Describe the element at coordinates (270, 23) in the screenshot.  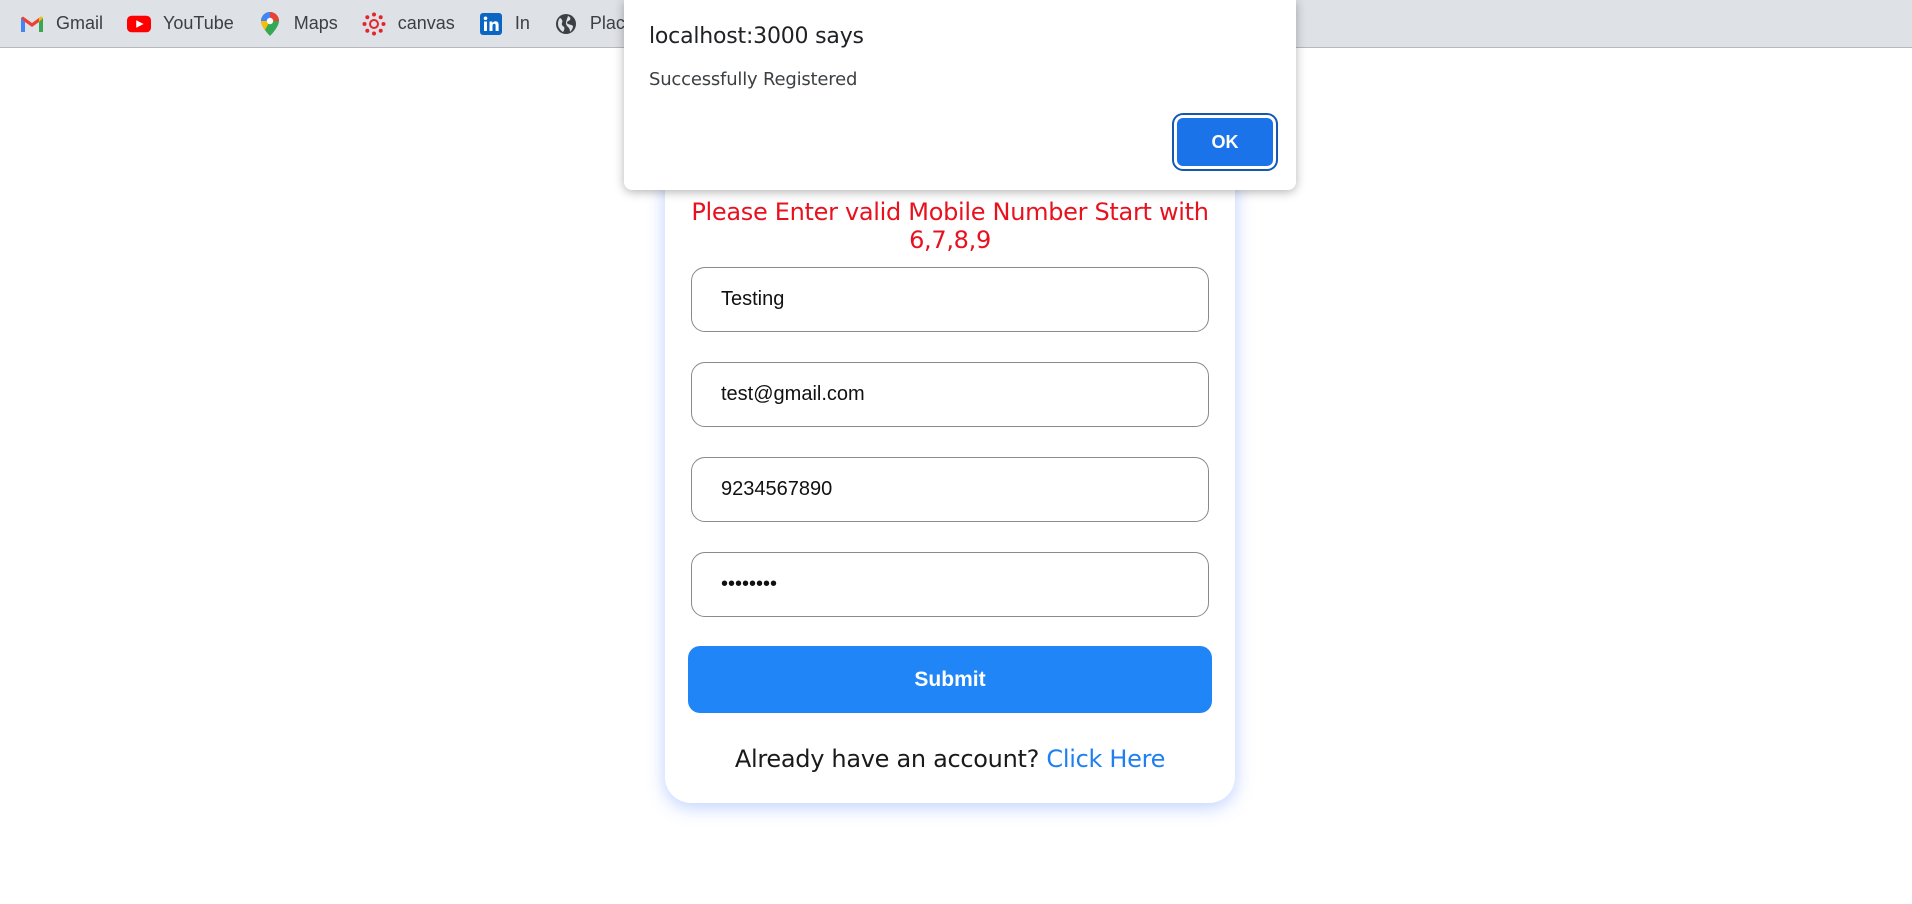
I see `maps-icon` at that location.